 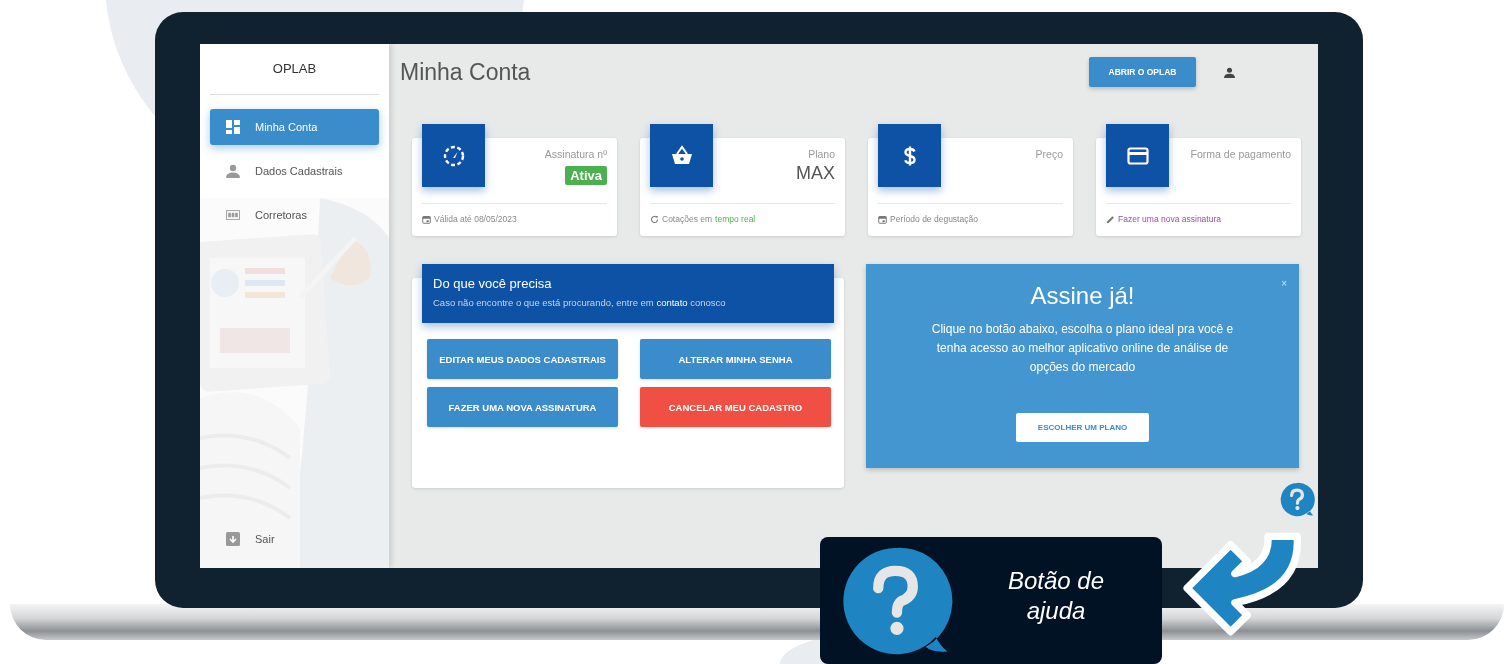 I want to click on dashboard-icon, so click(x=233, y=127).